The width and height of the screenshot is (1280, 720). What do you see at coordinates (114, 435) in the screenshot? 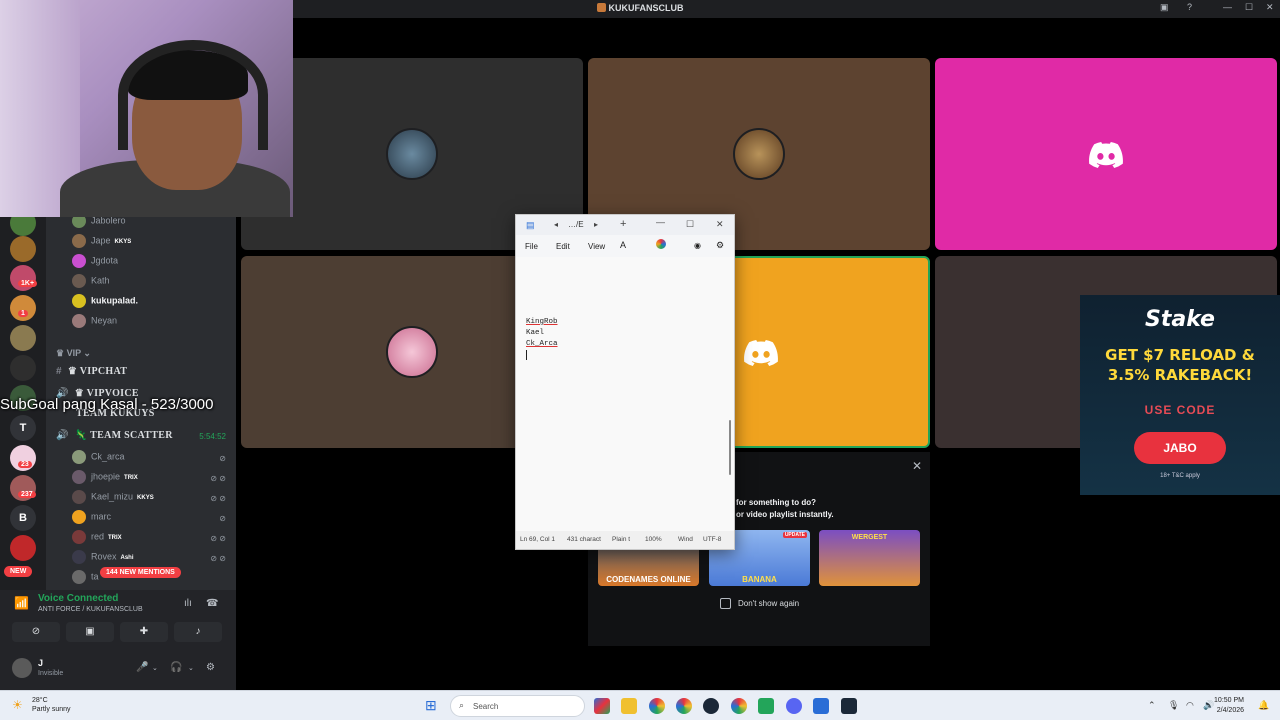
I see `channel-team-scatter: 🔊 🦎 TEAM SCATTER` at bounding box center [114, 435].